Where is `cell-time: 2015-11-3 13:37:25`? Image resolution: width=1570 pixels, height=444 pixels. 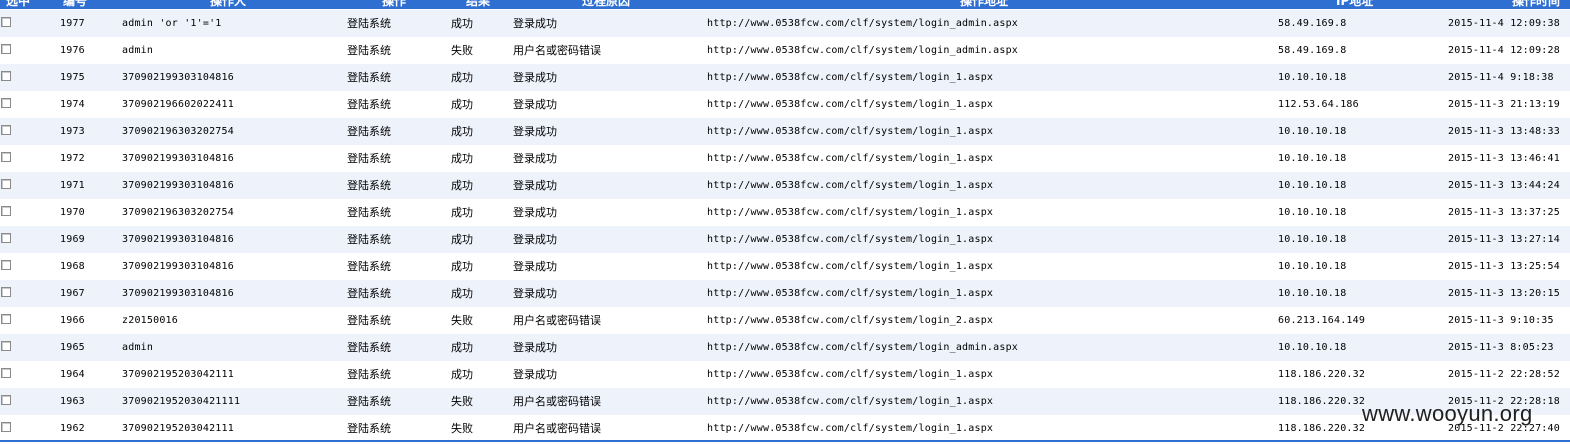
cell-time: 2015-11-3 13:37:25 is located at coordinates (1504, 212).